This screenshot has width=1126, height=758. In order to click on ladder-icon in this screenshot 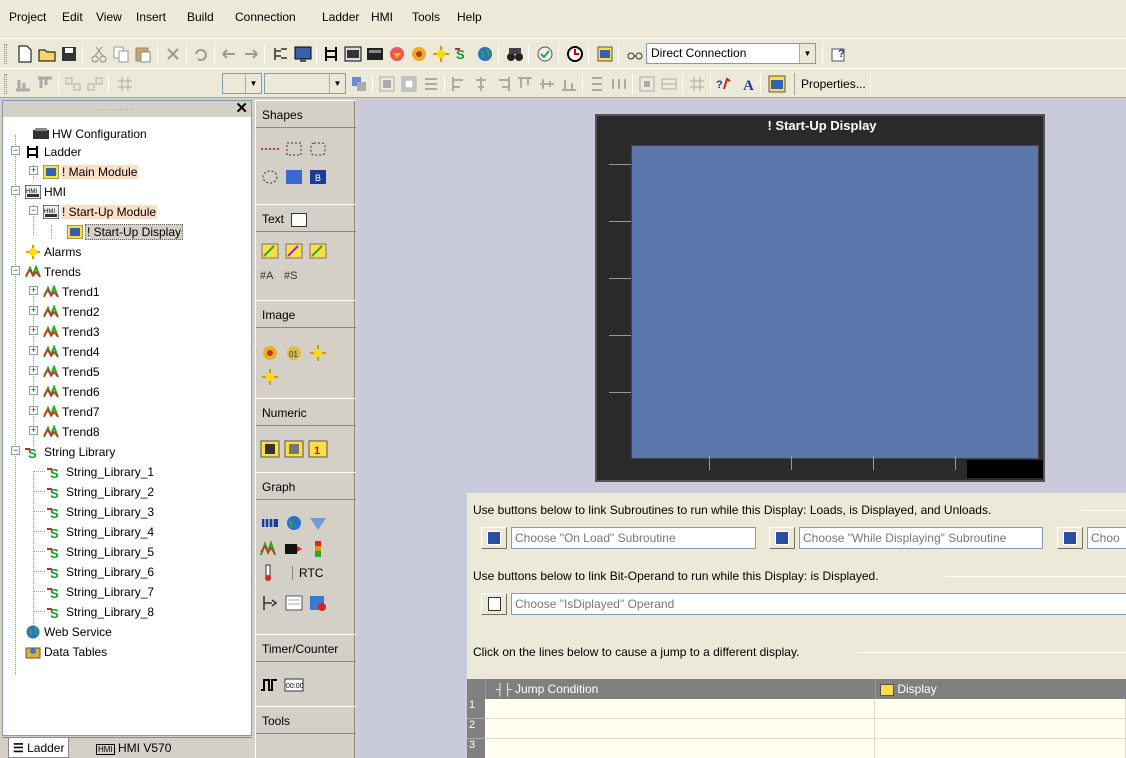, I will do `click(331, 54)`.